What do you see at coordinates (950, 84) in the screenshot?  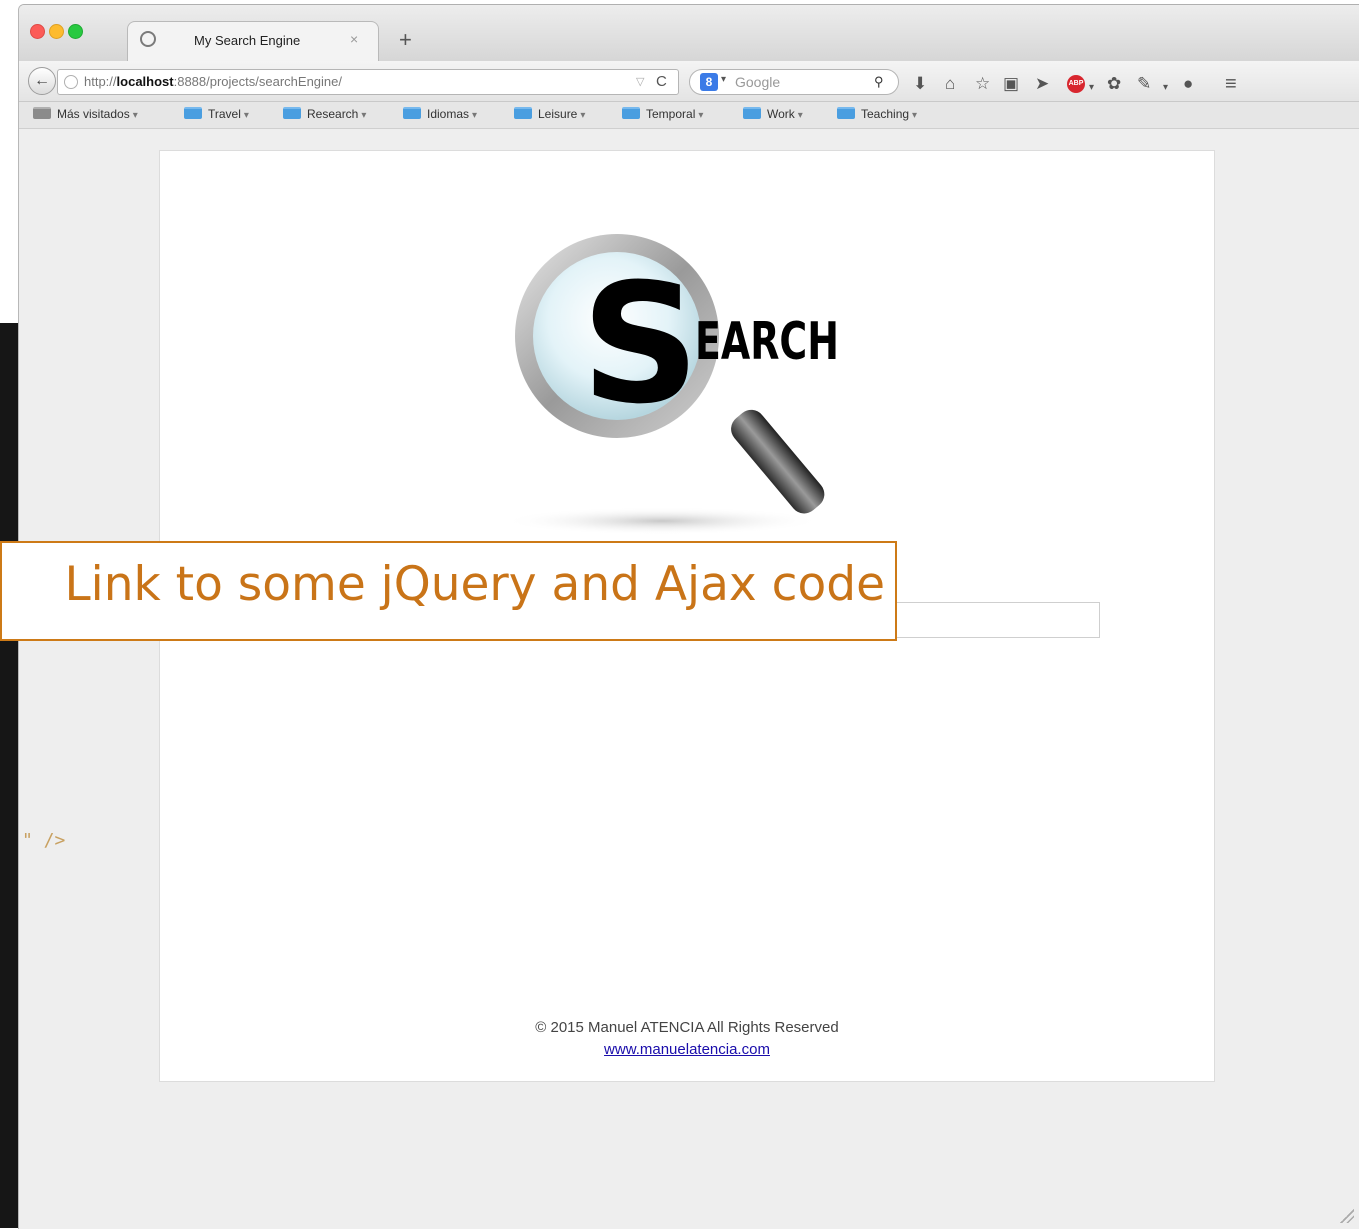 I see `home-icon: ⌂` at bounding box center [950, 84].